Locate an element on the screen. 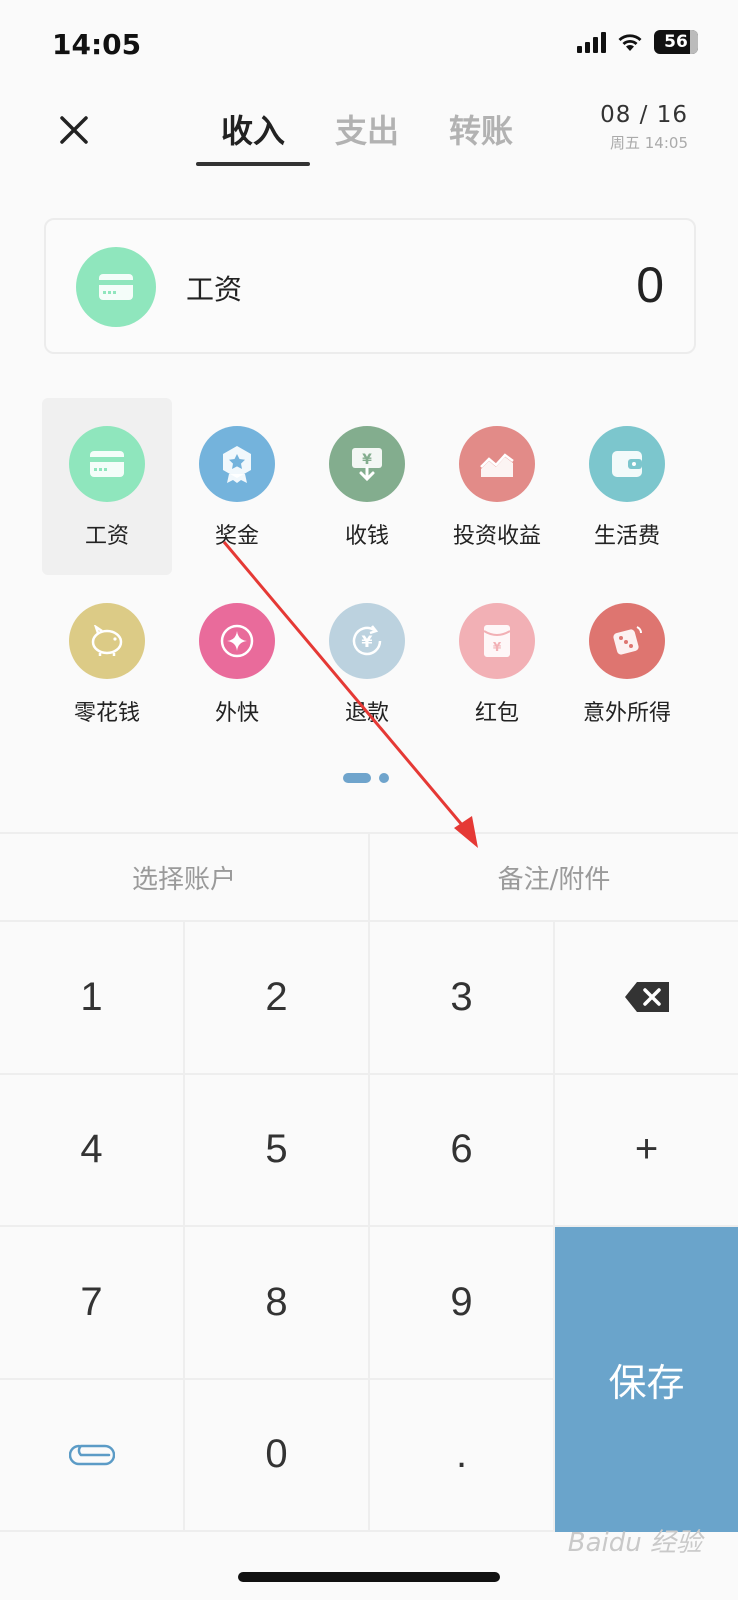 The height and width of the screenshot is (1600, 738). sparkle-icon is located at coordinates (237, 641).